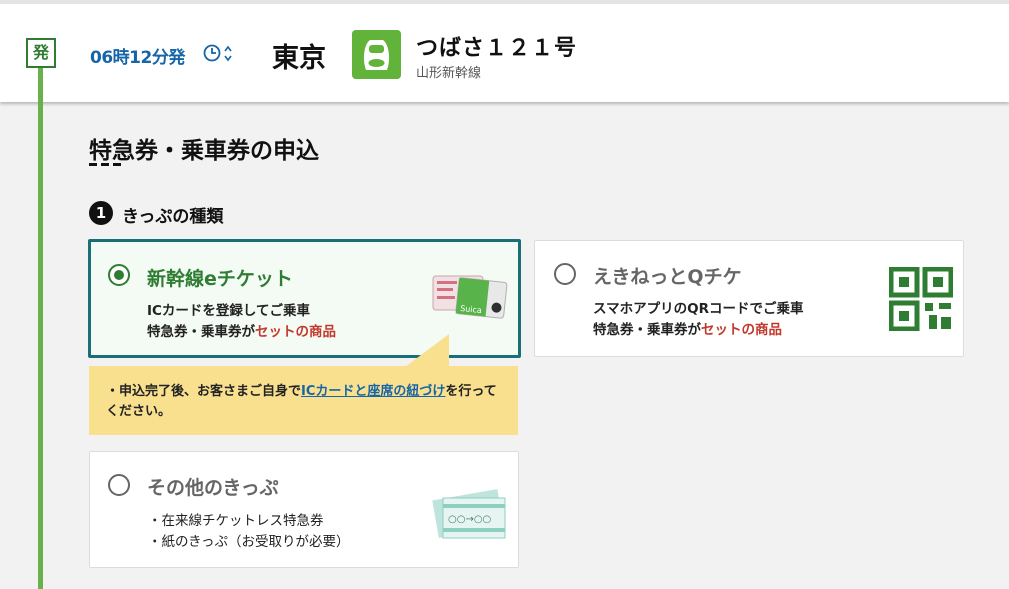 This screenshot has width=1009, height=589. Describe the element at coordinates (229, 311) in the screenshot. I see `option-desc-line1: ICカードを登録してご乗車` at that location.